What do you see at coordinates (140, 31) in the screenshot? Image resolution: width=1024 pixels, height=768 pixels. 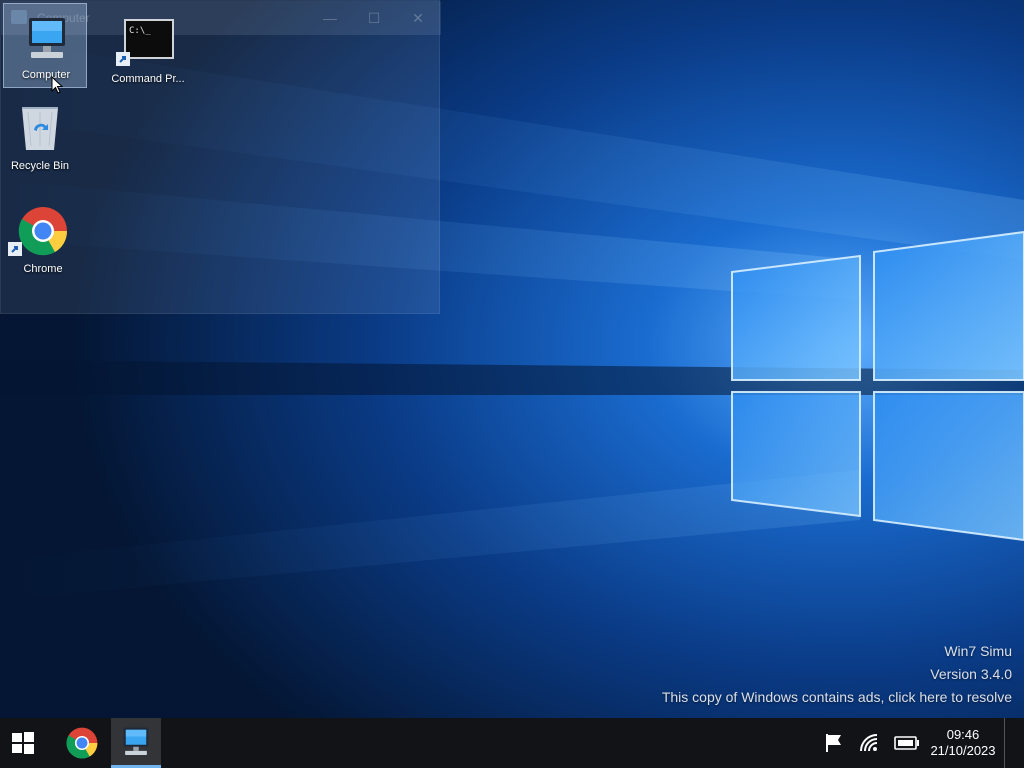 I see `terminal-prompt-text: C:\_` at bounding box center [140, 31].